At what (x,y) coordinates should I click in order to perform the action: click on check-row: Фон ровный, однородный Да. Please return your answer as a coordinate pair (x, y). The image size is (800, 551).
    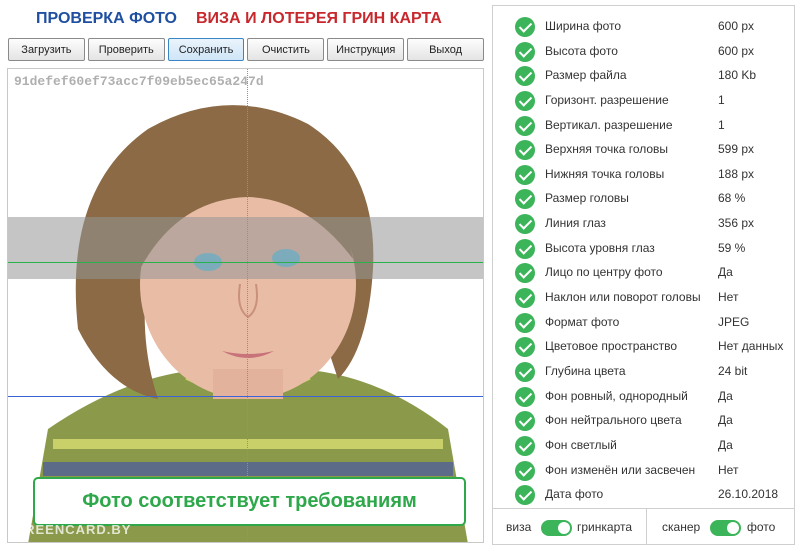
    Looking at the image, I should click on (643, 397).